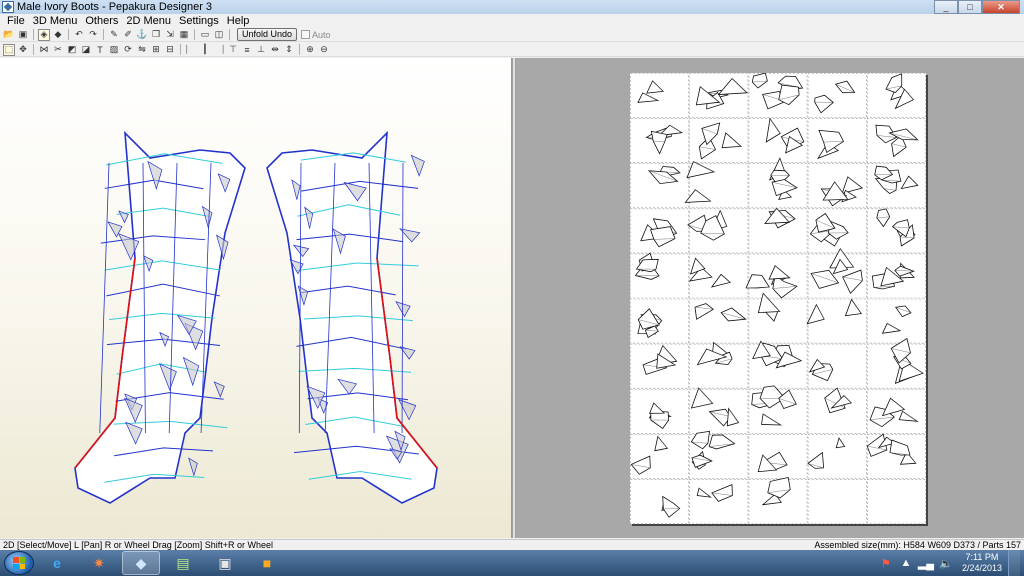 The image size is (1024, 576). I want to click on menu-3d: 3D Menu, so click(55, 21).